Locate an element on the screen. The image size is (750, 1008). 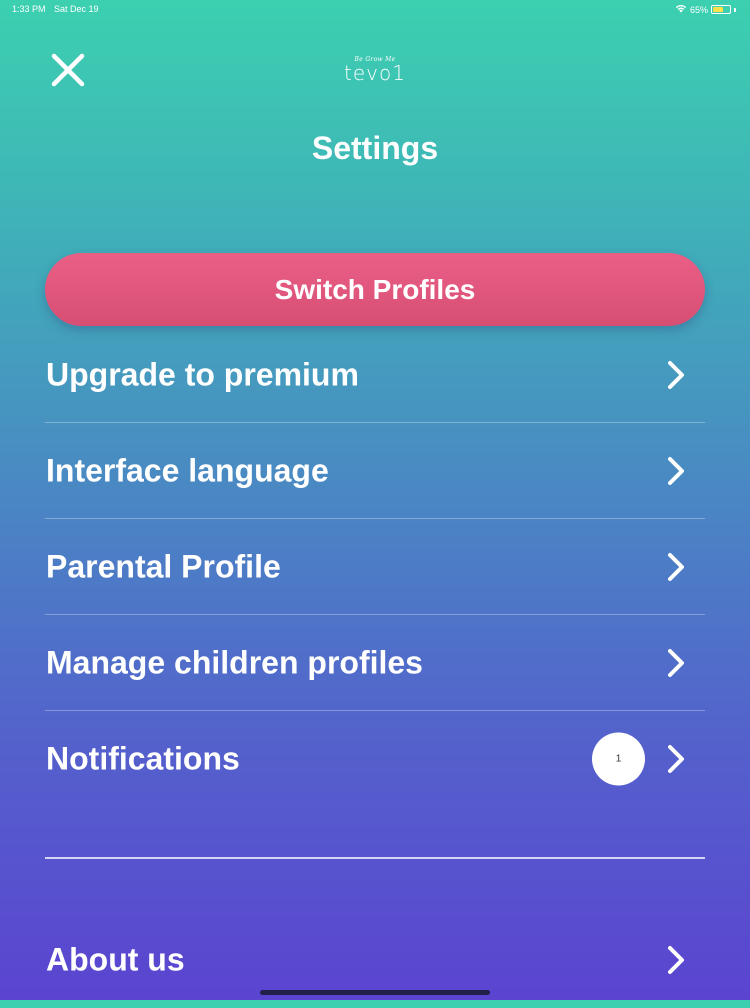
switch-profiles-button: Switch Profiles is located at coordinates (375, 289).